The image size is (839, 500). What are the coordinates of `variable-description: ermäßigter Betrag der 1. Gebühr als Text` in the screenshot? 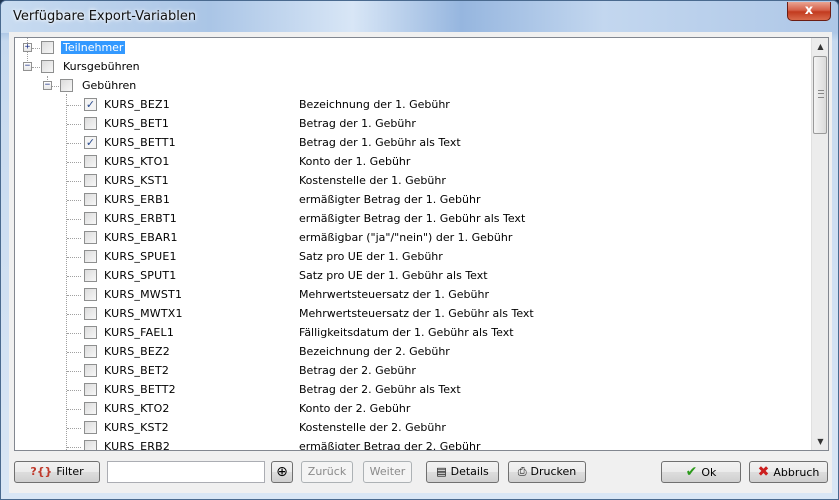 It's located at (412, 218).